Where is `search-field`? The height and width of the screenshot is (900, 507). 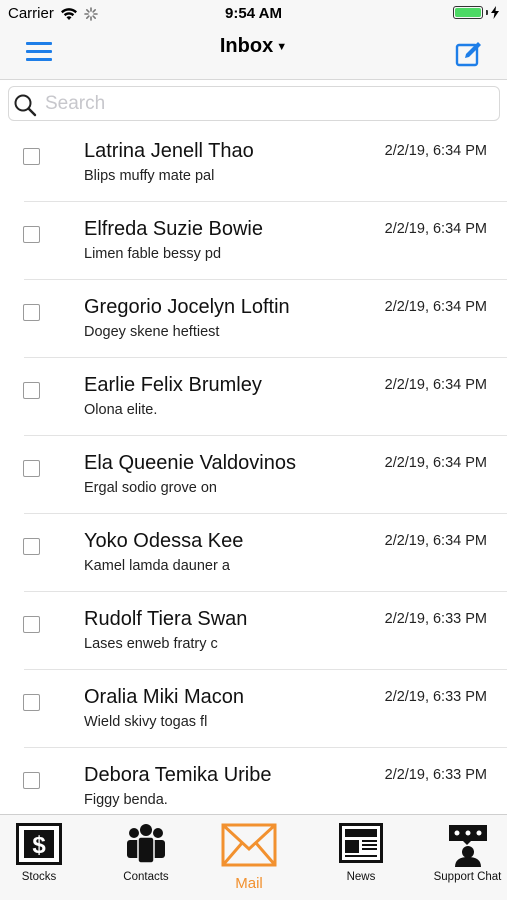
search-field is located at coordinates (254, 103).